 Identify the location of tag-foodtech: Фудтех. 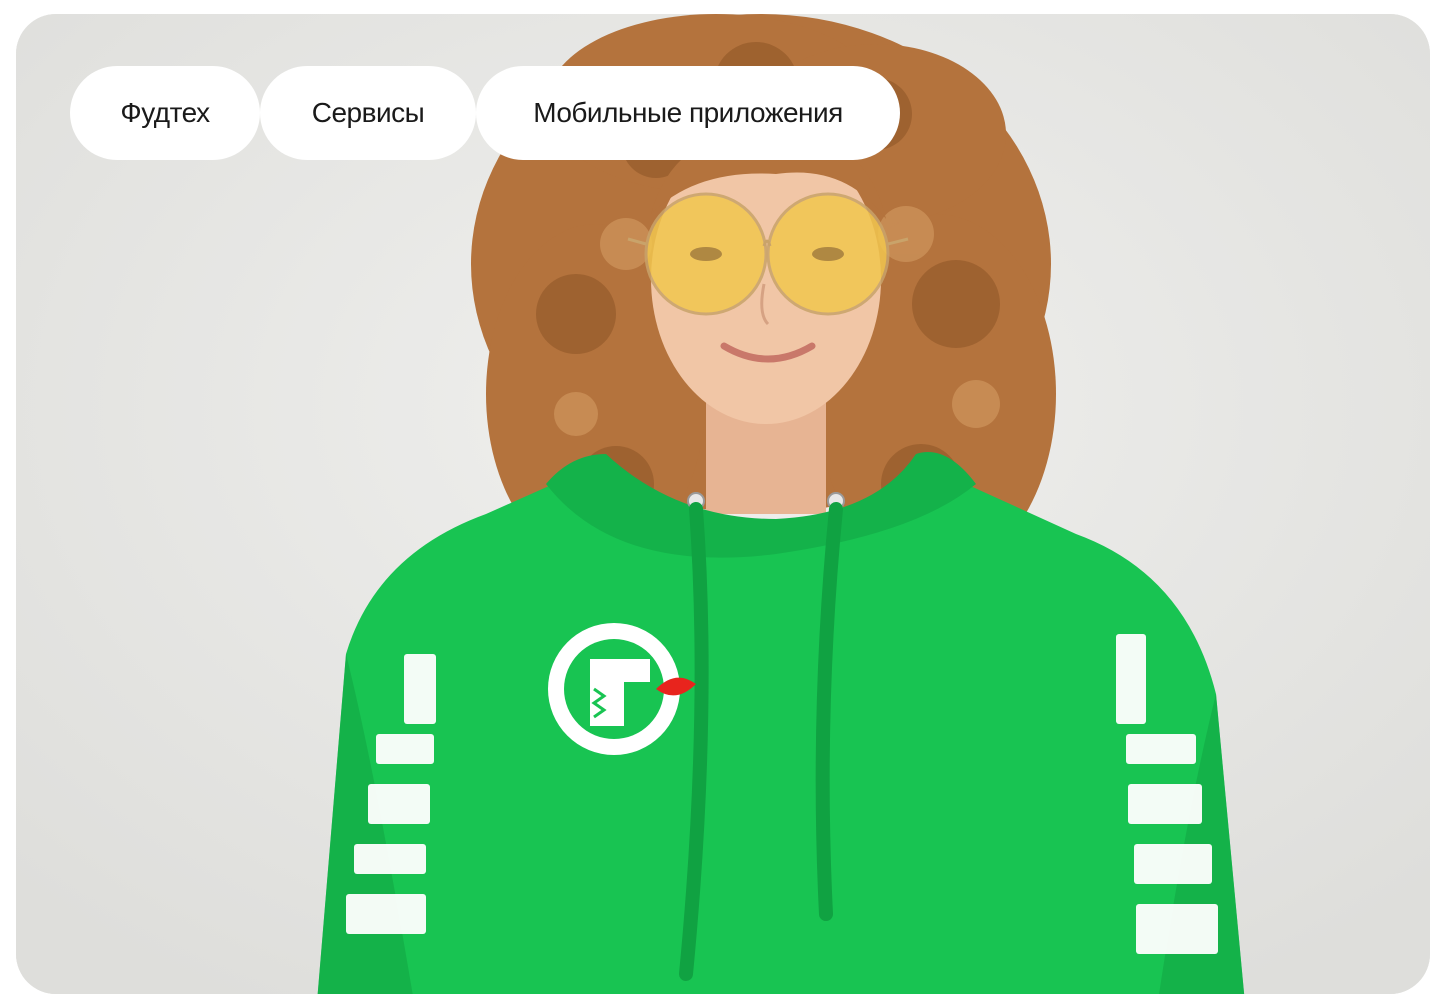
(165, 113).